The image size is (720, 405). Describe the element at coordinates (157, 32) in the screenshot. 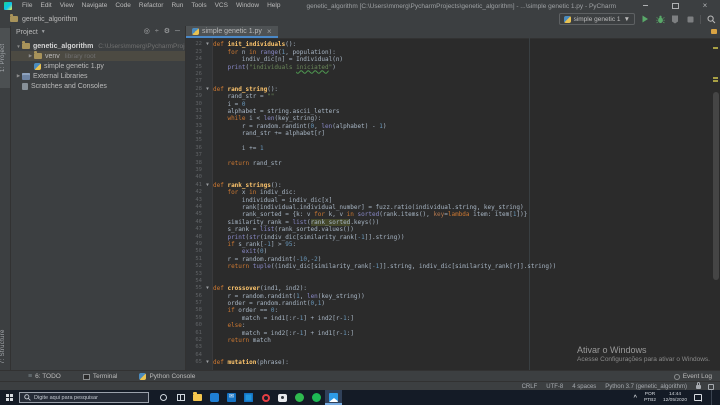

I see `collapse-all-icon: ÷` at that location.